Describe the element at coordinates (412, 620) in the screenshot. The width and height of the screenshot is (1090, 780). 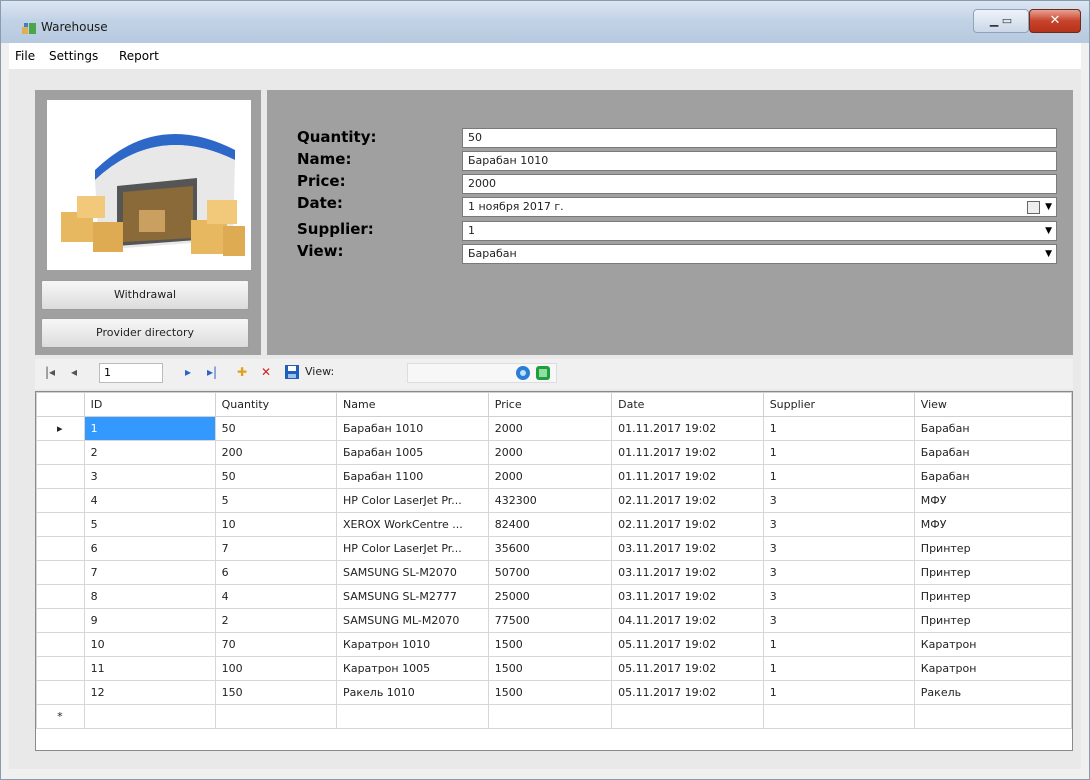
I see `table-cell: SAMSUNG ML-M2070` at that location.